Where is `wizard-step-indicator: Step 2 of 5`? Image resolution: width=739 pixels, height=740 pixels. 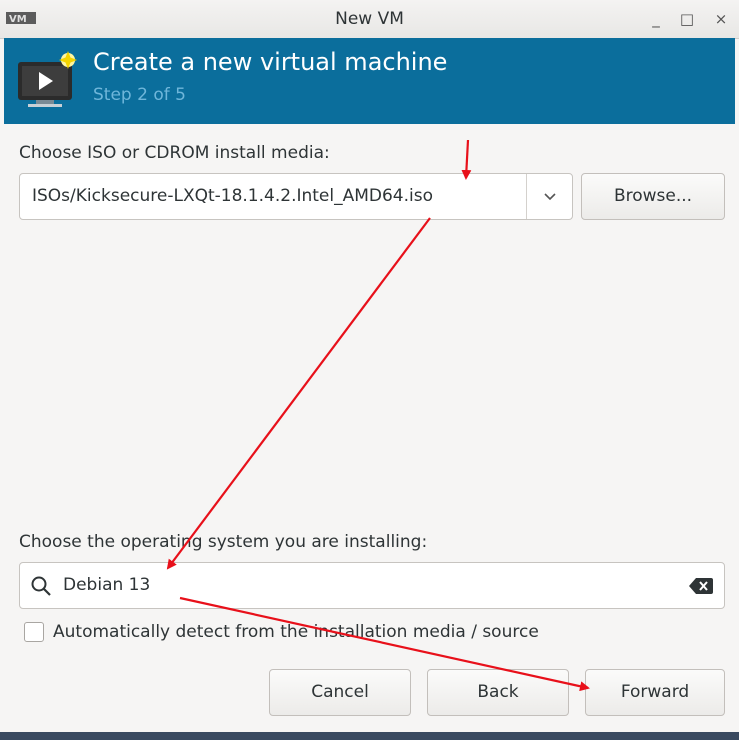
wizard-step-indicator: Step 2 of 5 is located at coordinates (139, 95).